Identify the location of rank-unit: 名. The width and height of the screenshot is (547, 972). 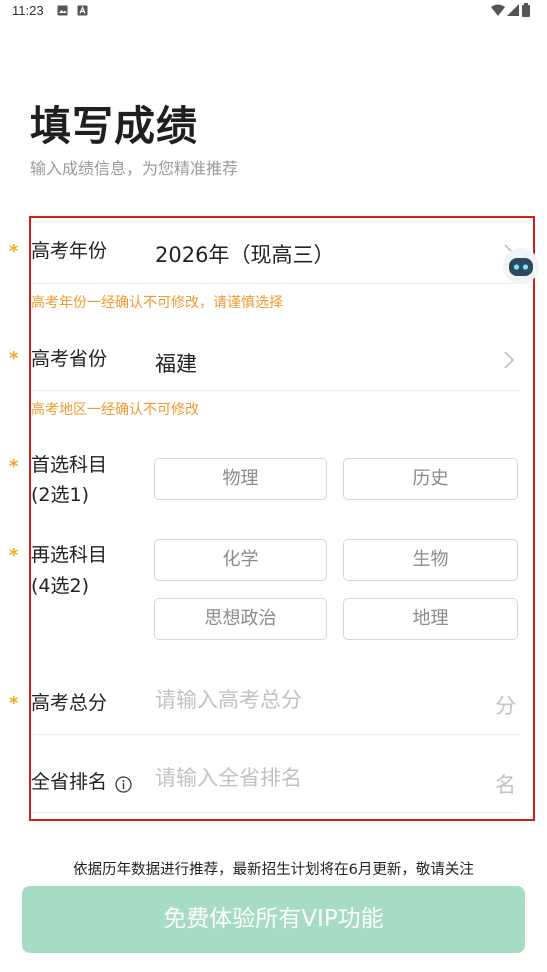
(505, 785).